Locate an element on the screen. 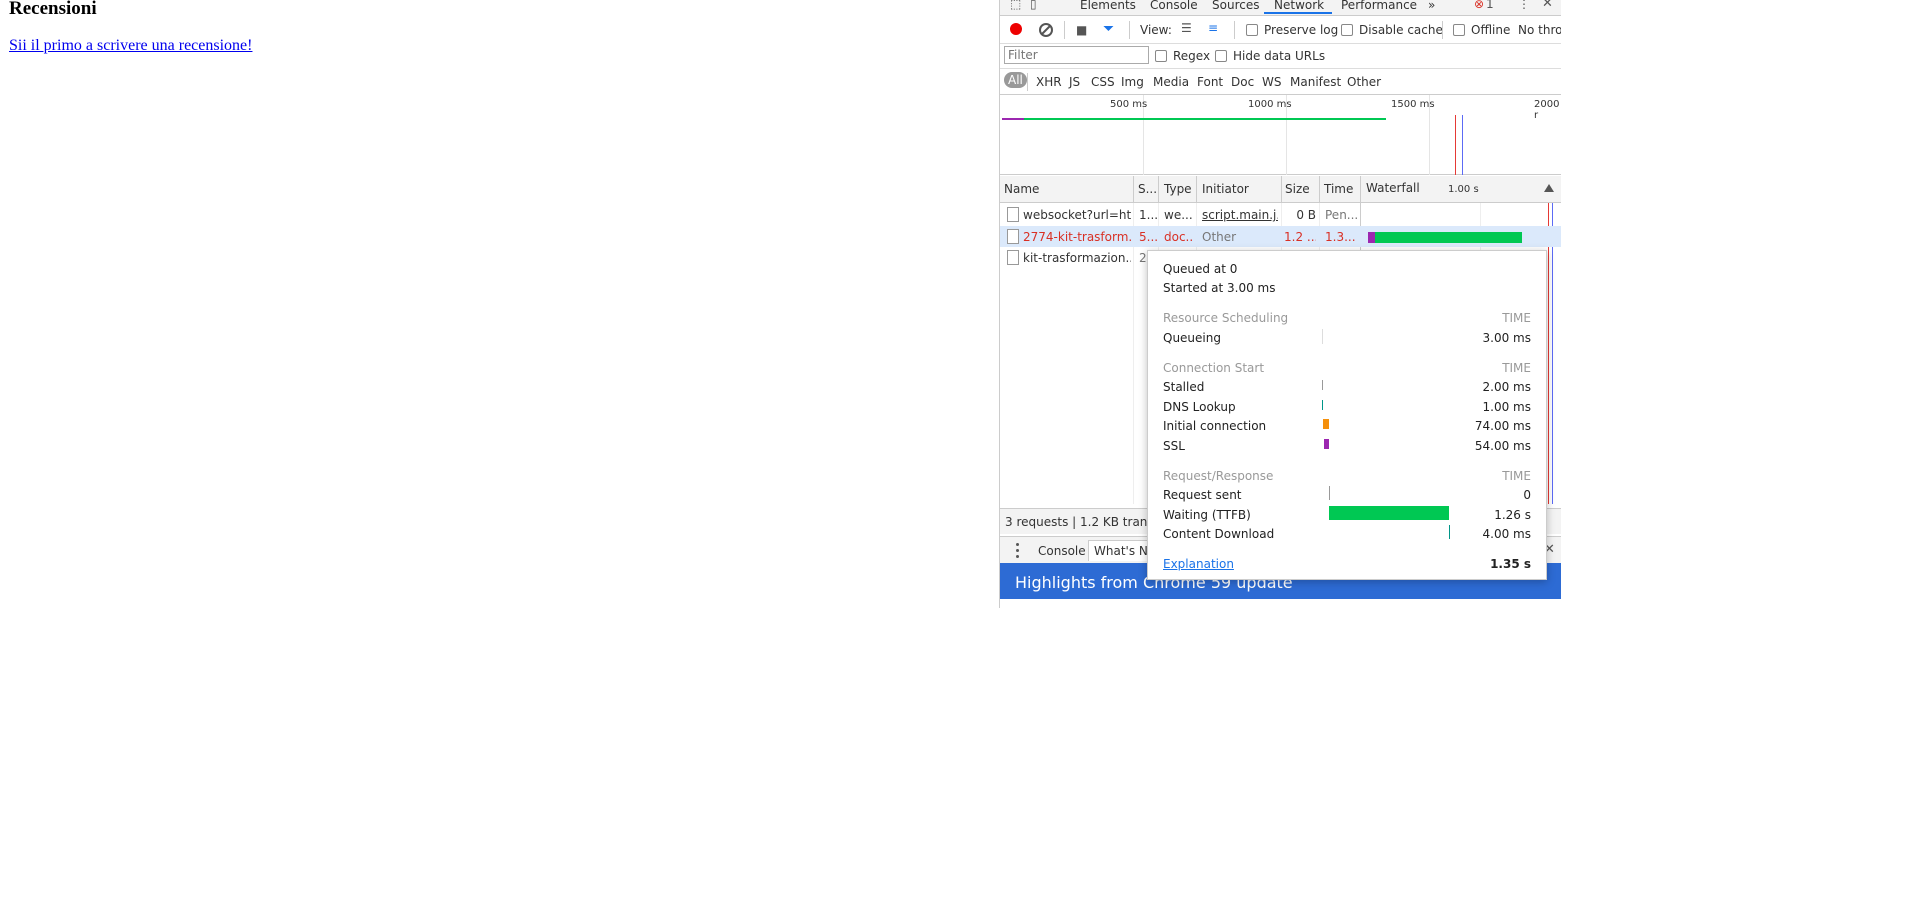 The height and width of the screenshot is (917, 1919). drawer-tab-console: Console is located at coordinates (1062, 551).